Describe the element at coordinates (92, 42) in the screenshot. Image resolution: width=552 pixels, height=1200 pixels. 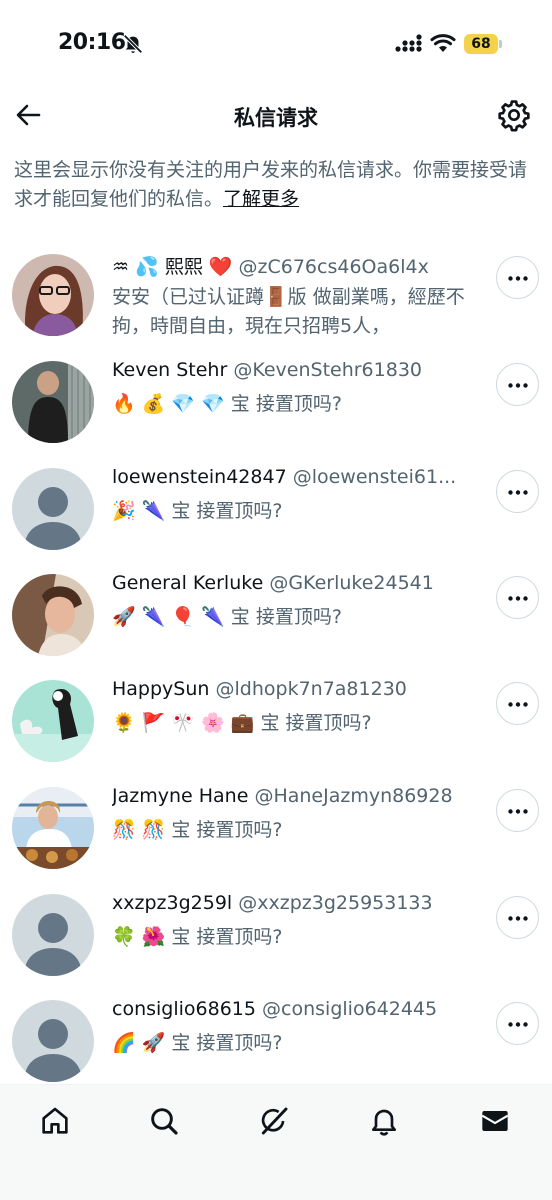
I see `status-time: 20:16` at that location.